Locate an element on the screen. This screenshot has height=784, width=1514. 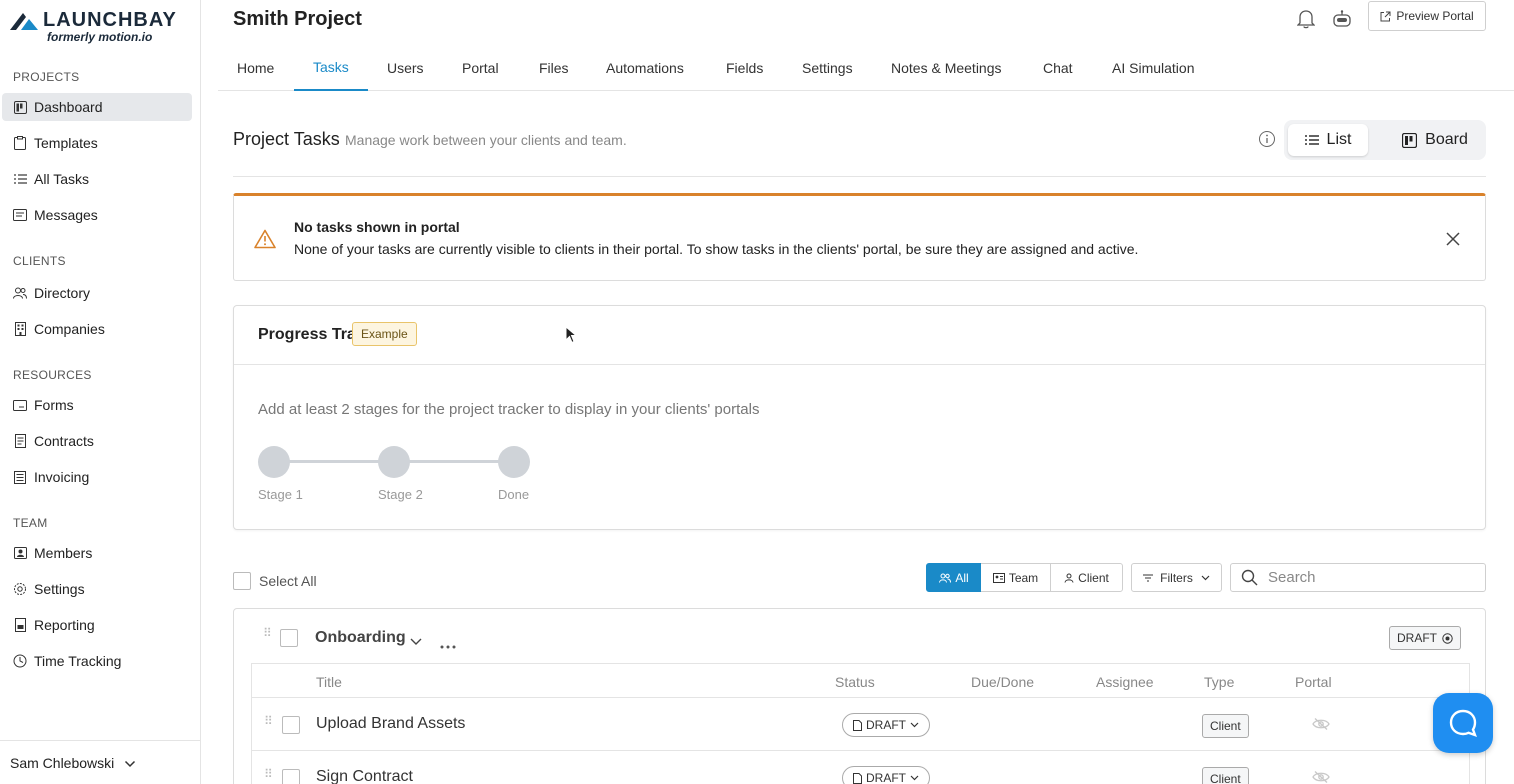
view-toggle: List Board is located at coordinates (1385, 140).